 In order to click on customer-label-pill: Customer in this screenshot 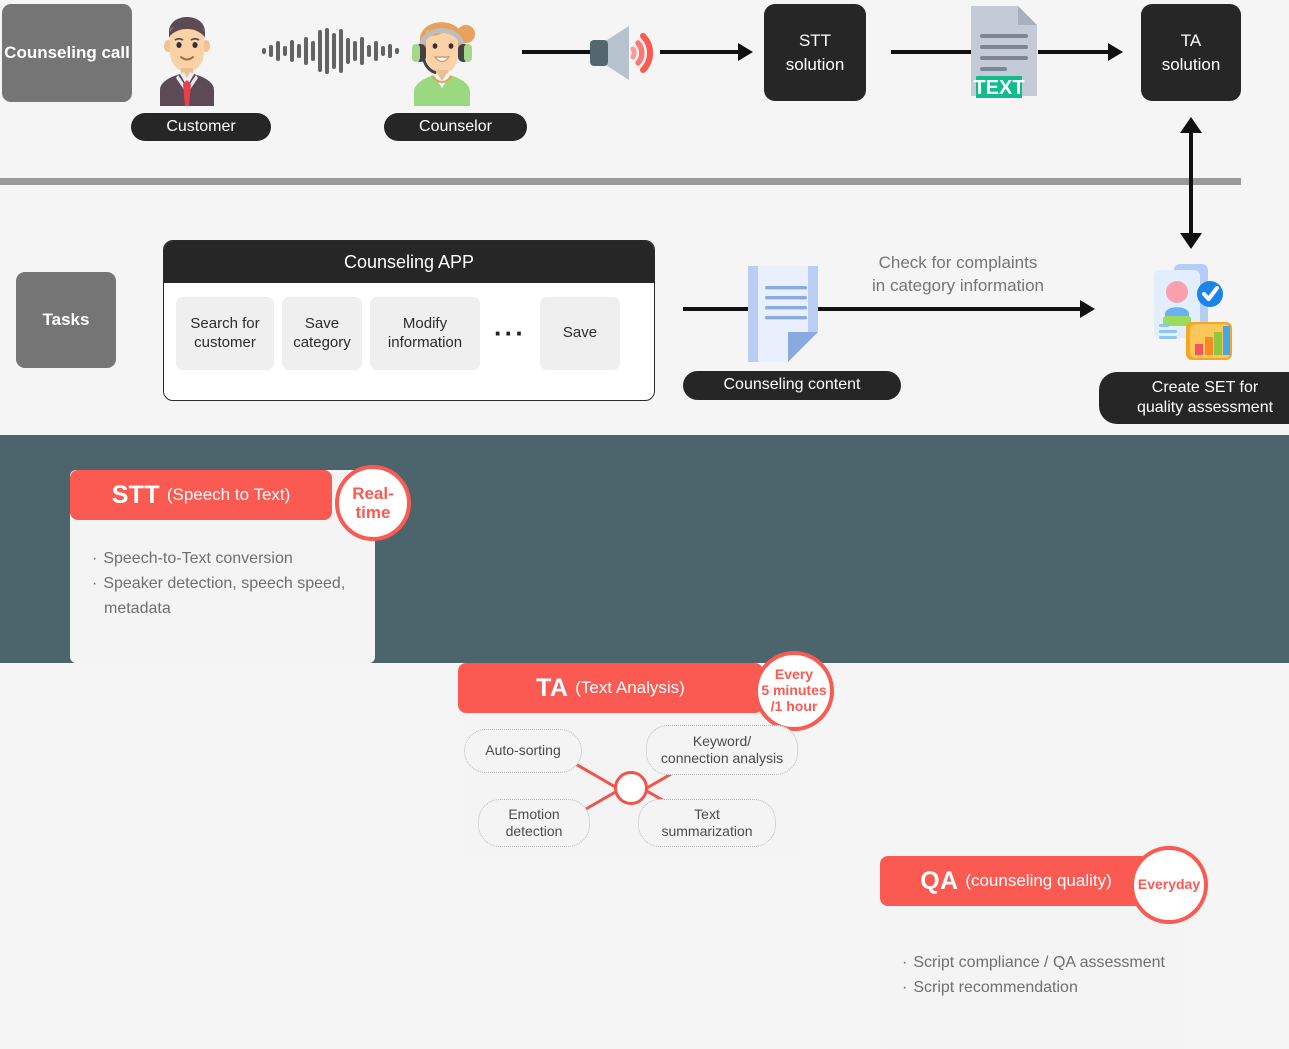, I will do `click(201, 127)`.